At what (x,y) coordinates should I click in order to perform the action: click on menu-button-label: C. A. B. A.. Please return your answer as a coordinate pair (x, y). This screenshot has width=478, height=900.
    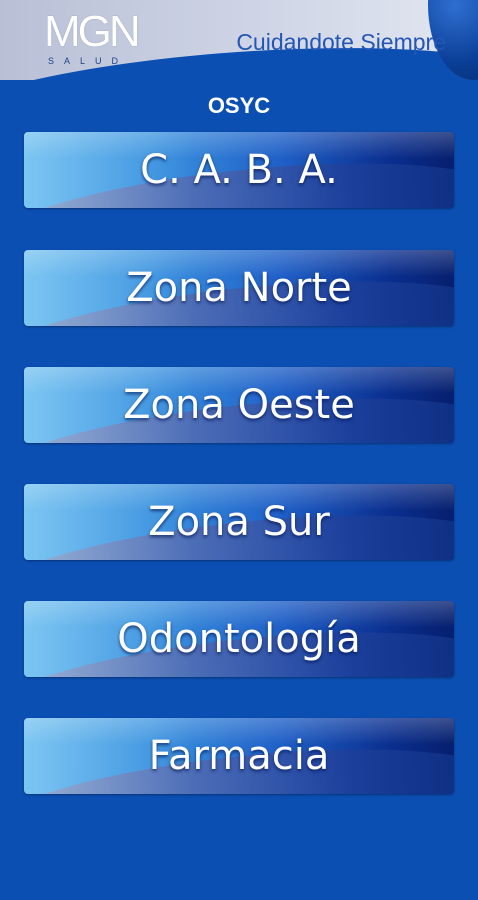
    Looking at the image, I should click on (239, 170).